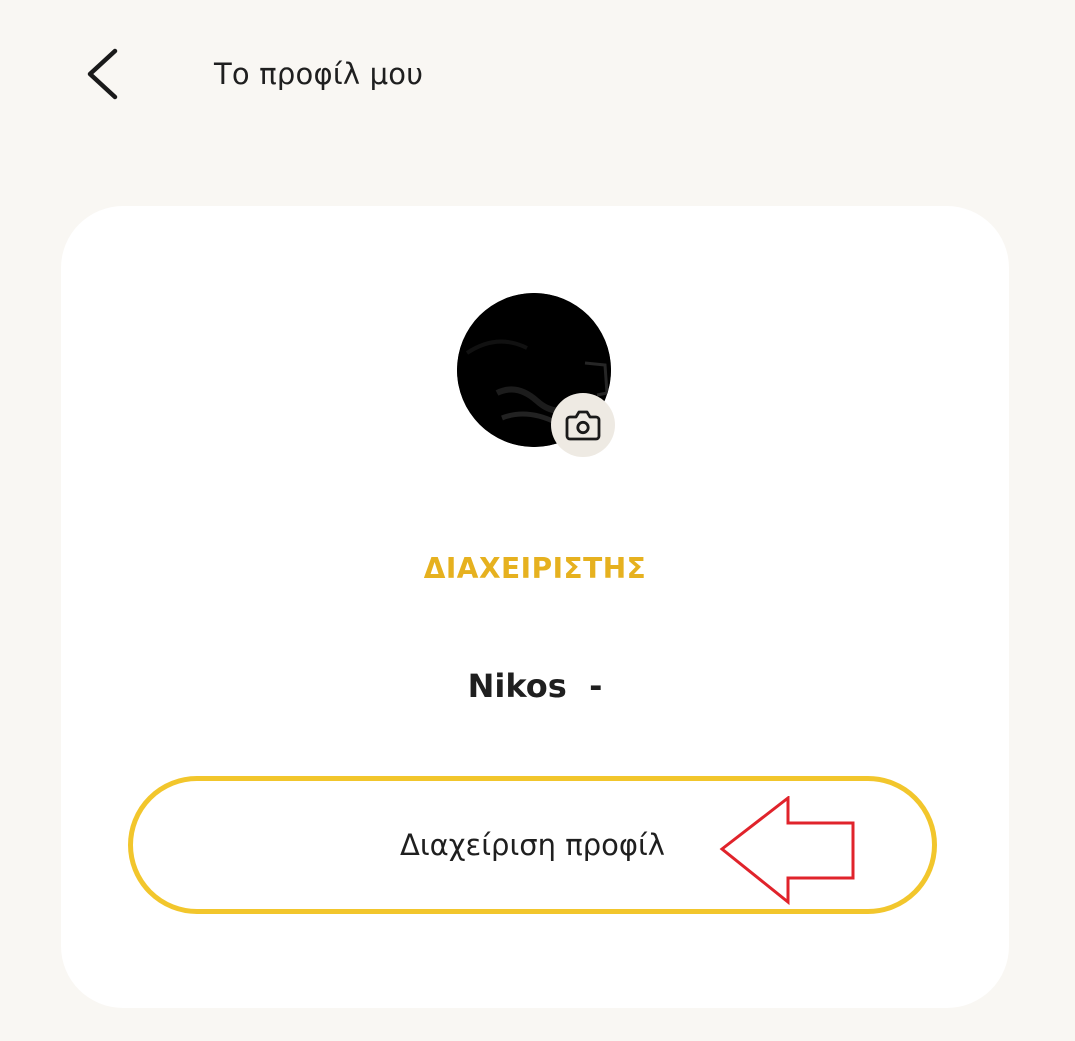  Describe the element at coordinates (102, 74) in the screenshot. I see `chevron-left-icon` at that location.